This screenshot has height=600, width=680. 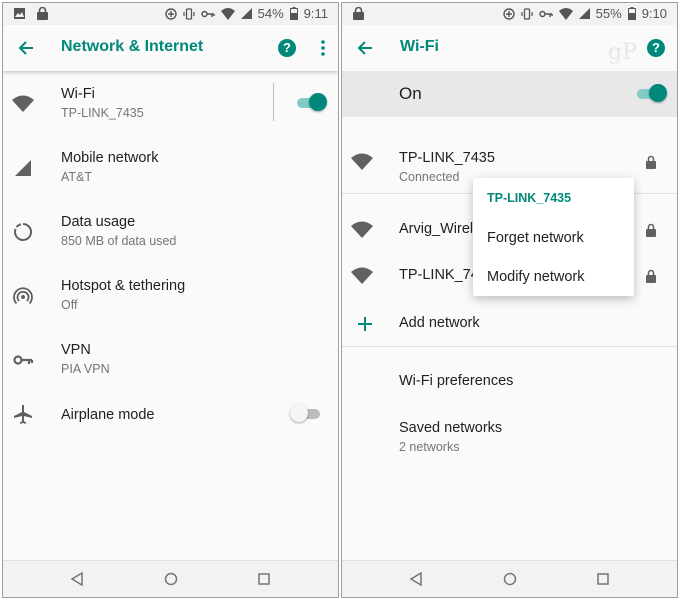 I want to click on wifi-master-label: On, so click(x=410, y=93).